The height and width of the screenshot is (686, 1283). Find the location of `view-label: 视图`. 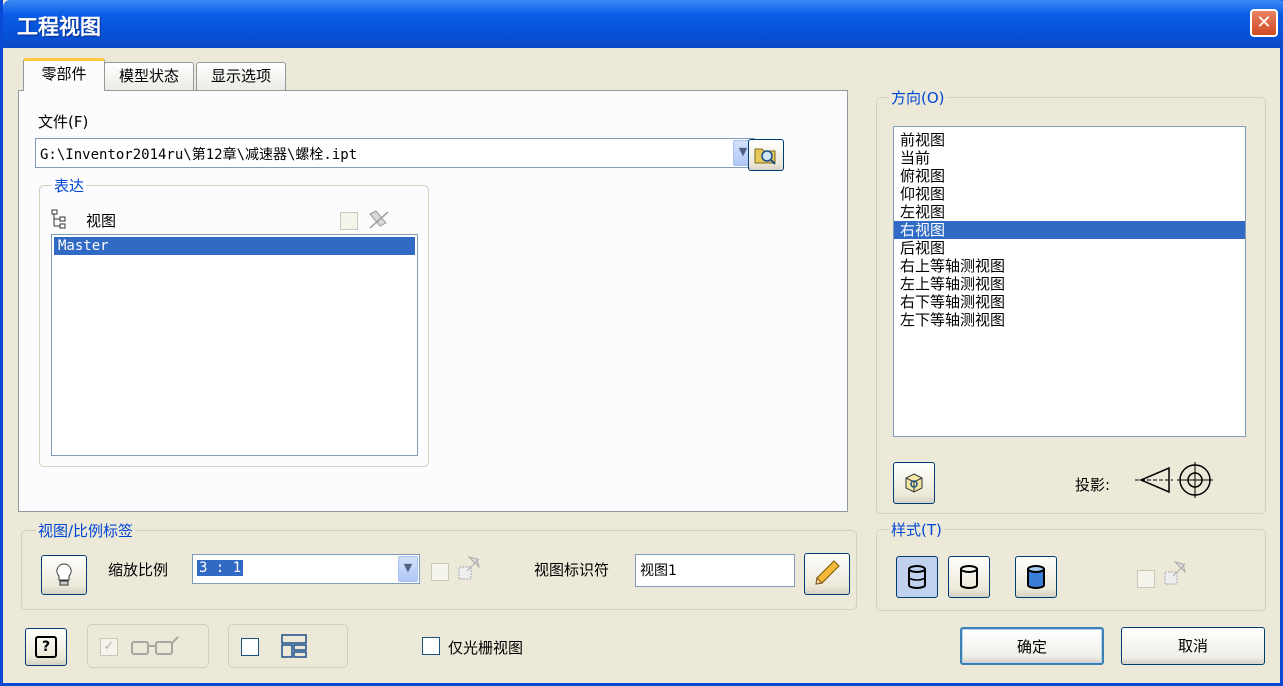

view-label: 视图 is located at coordinates (101, 221).